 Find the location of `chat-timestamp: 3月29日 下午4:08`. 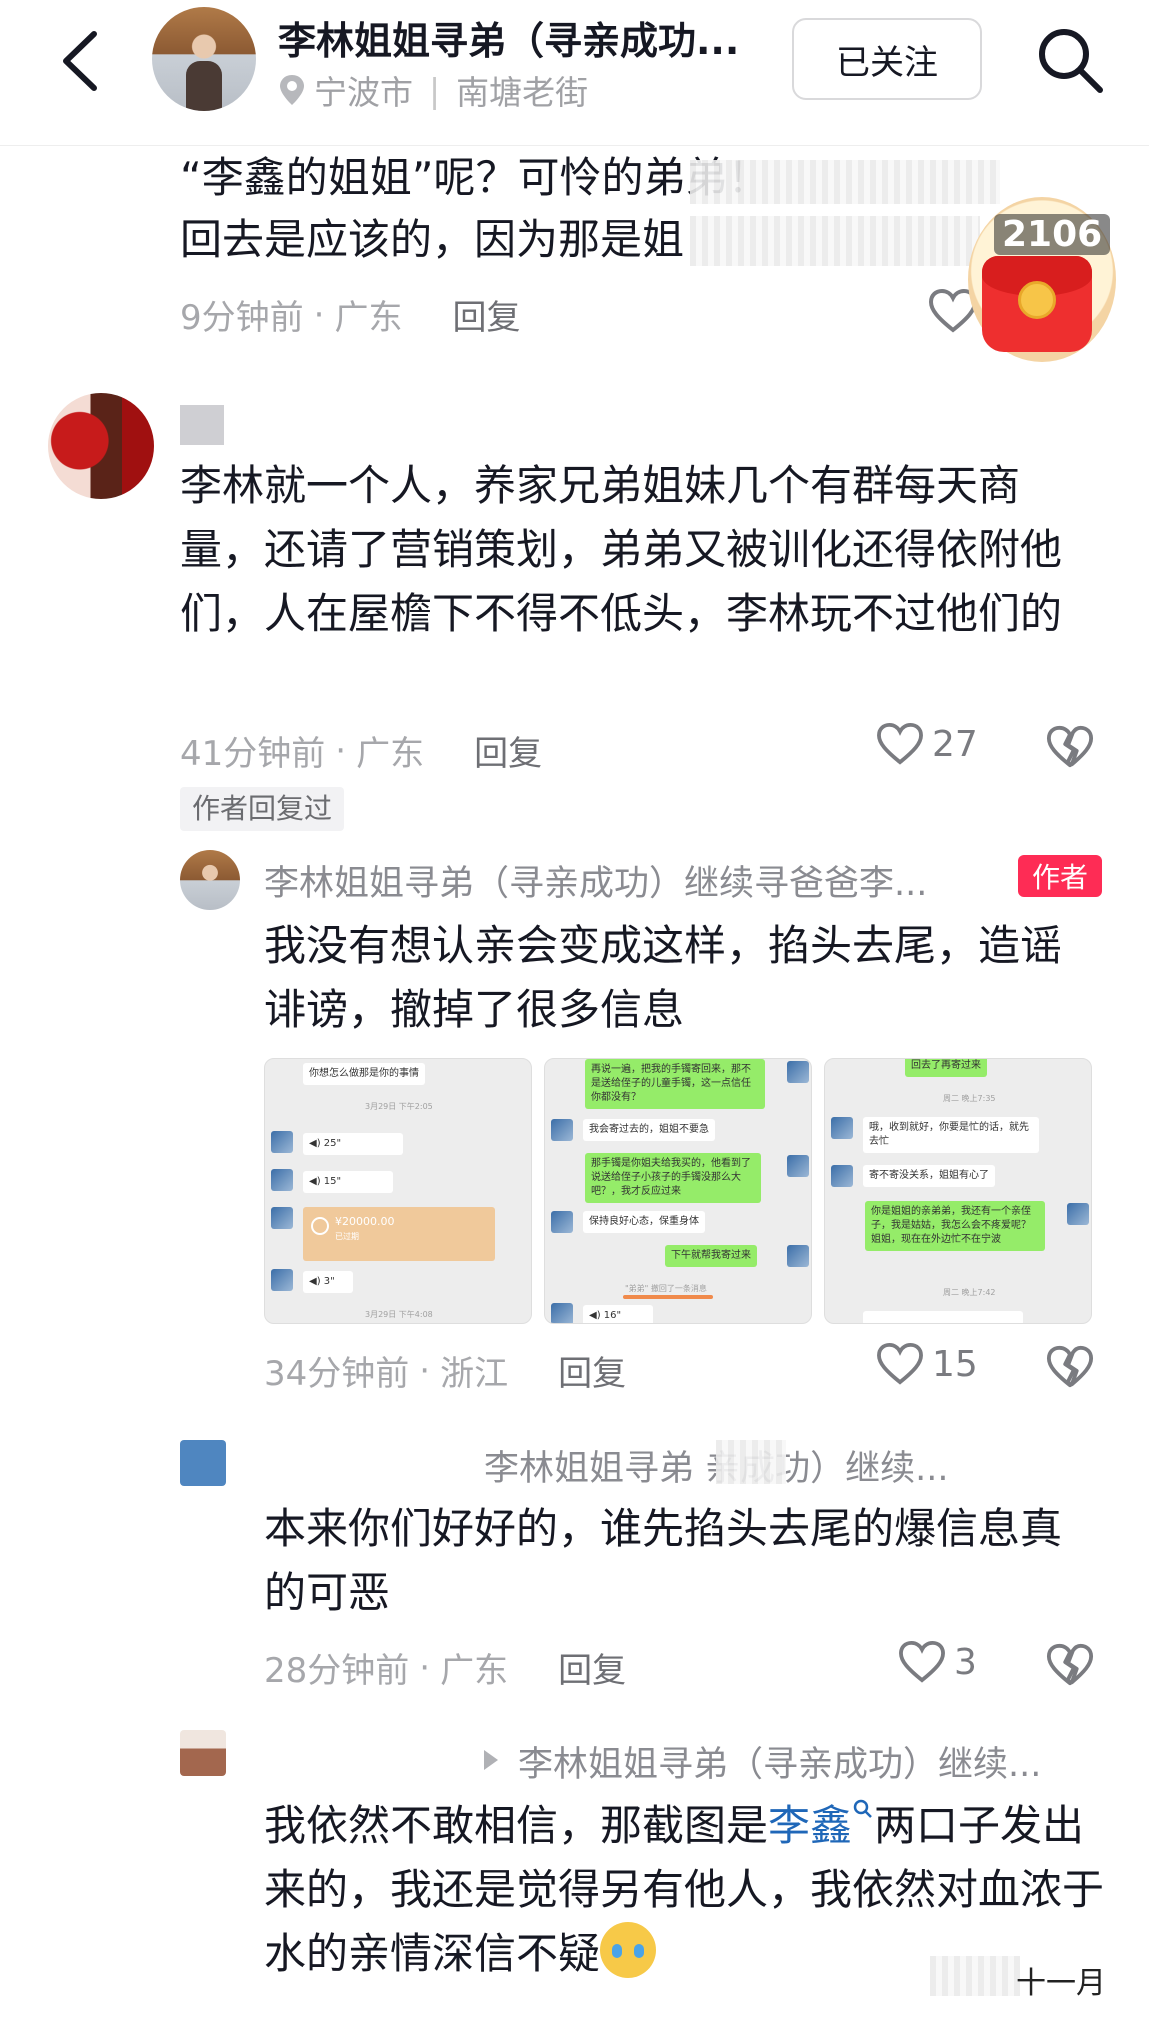

chat-timestamp: 3月29日 下午4:08 is located at coordinates (399, 1314).